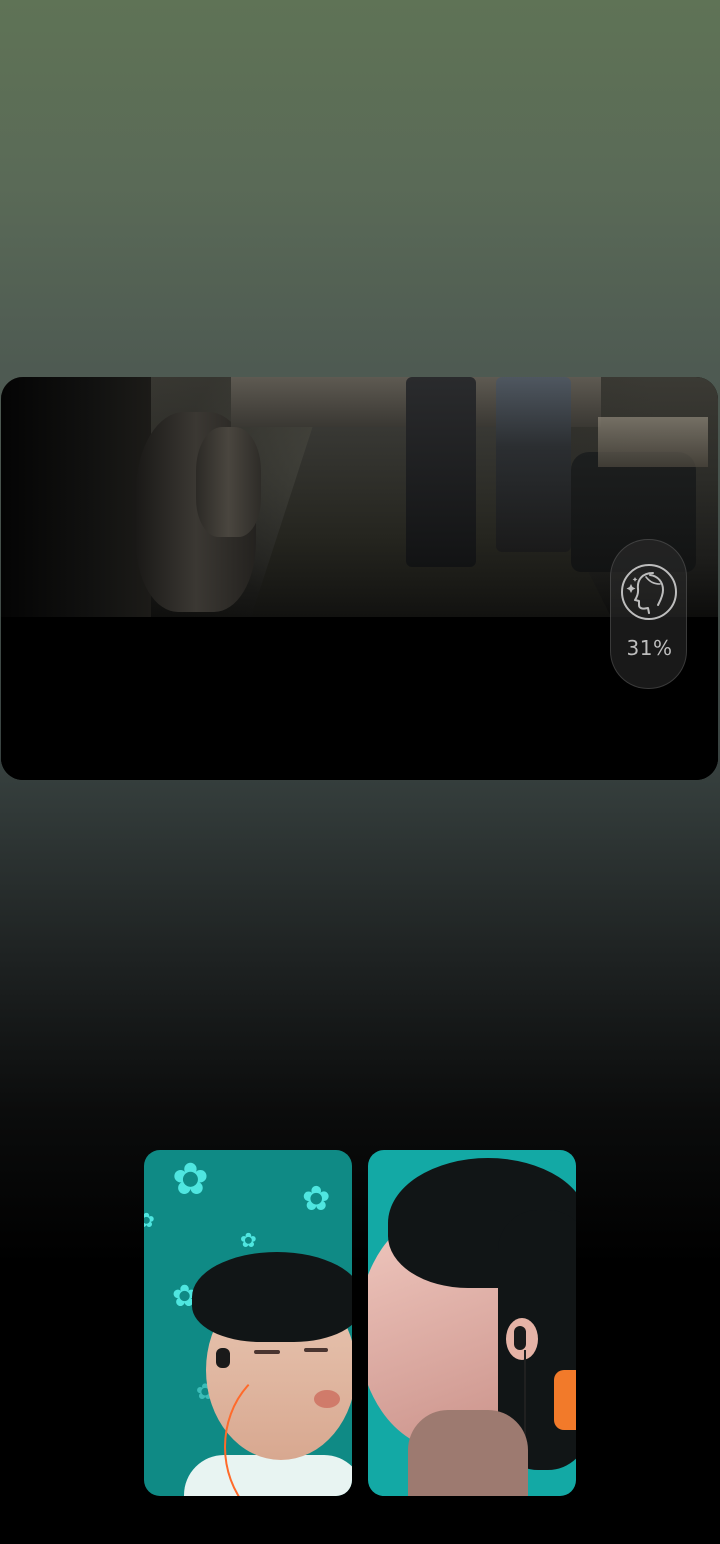 The height and width of the screenshot is (1544, 720). I want to click on face-retouch-control: 31%, so click(648, 614).